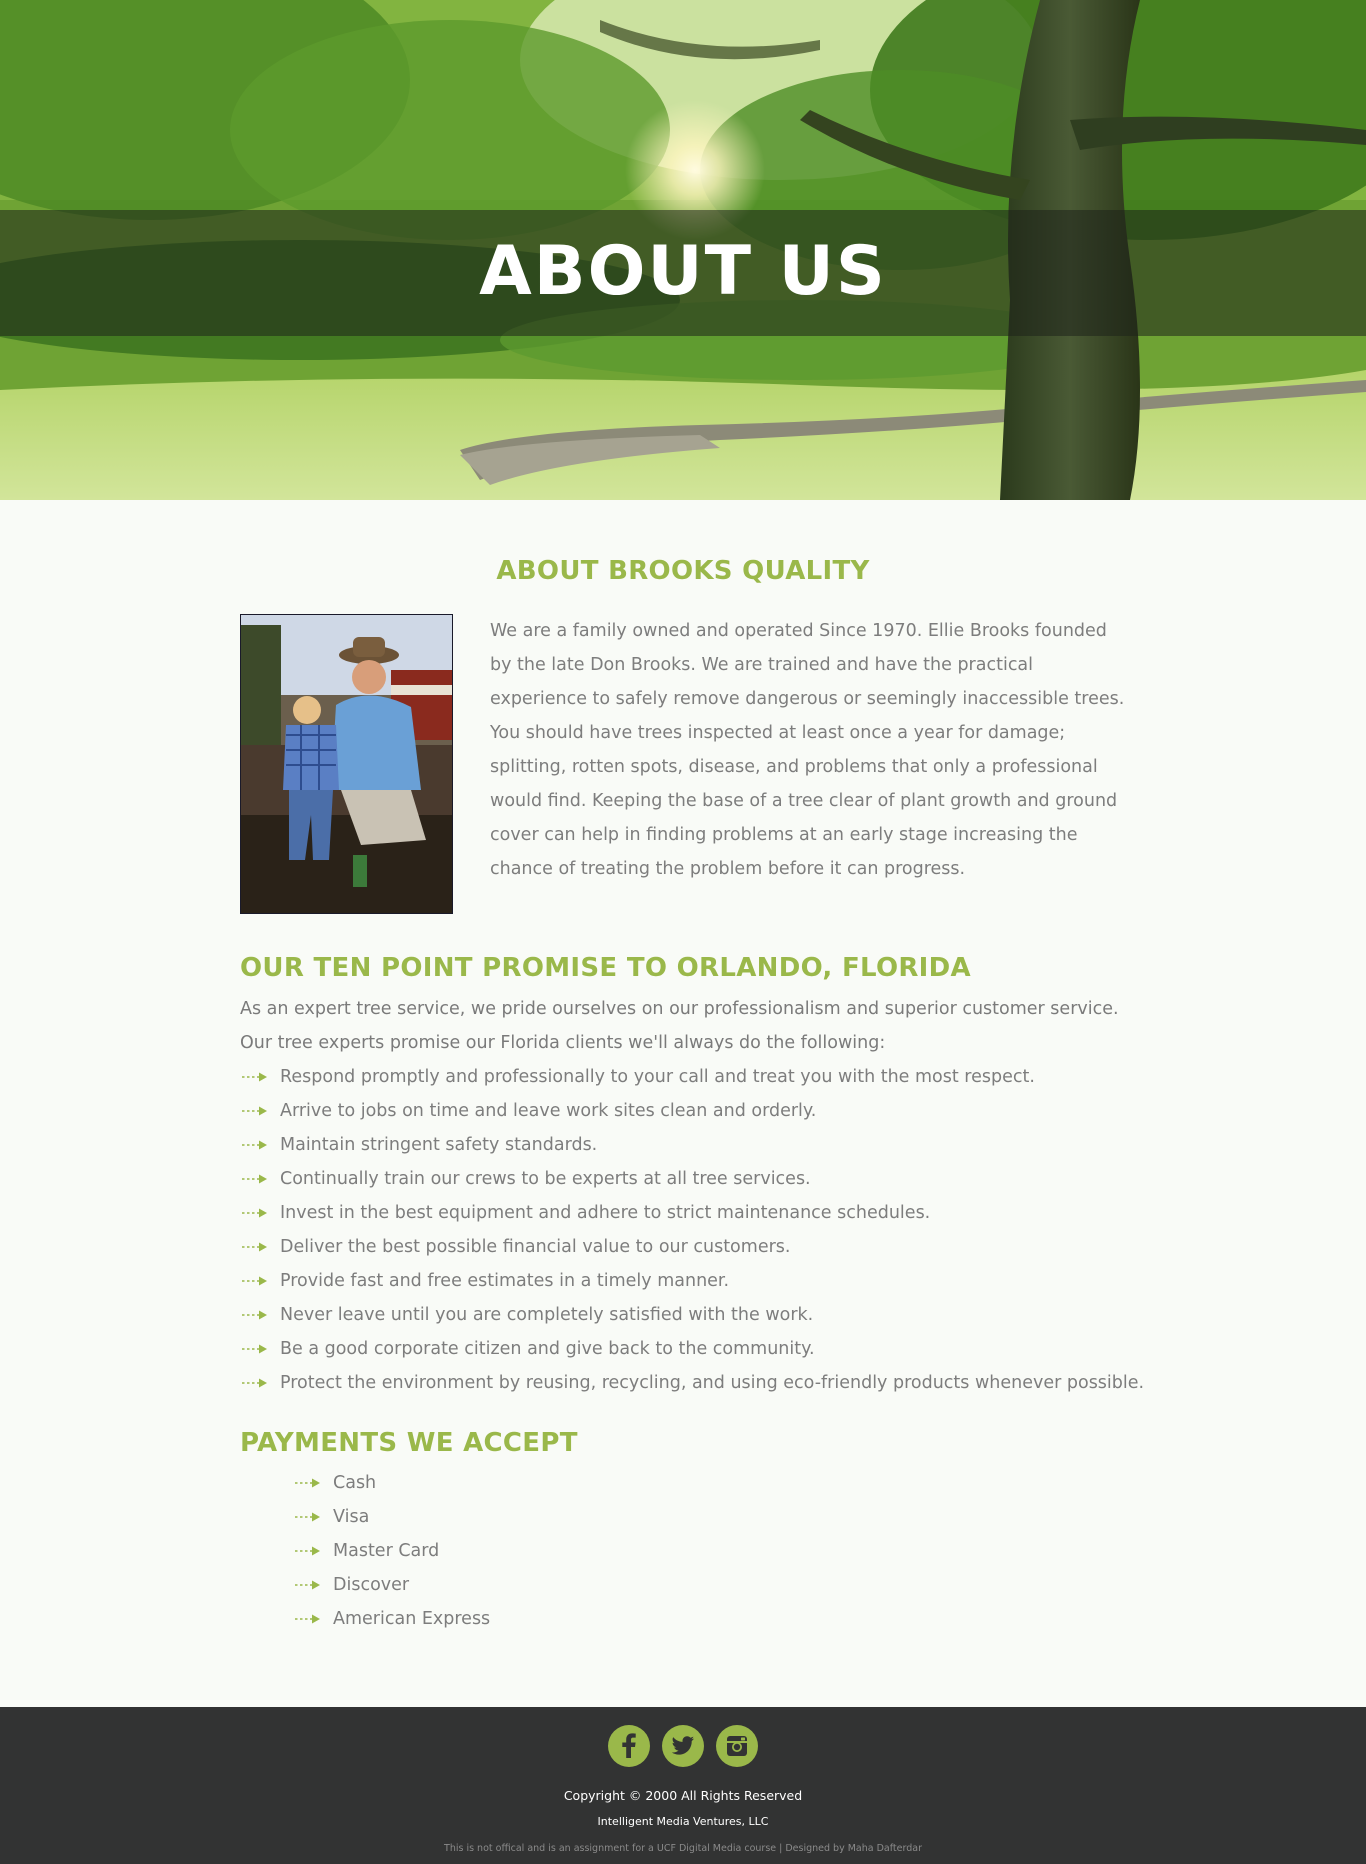 This screenshot has height=1864, width=1366. Describe the element at coordinates (355, 1483) in the screenshot. I see `payment-method: Cash` at that location.